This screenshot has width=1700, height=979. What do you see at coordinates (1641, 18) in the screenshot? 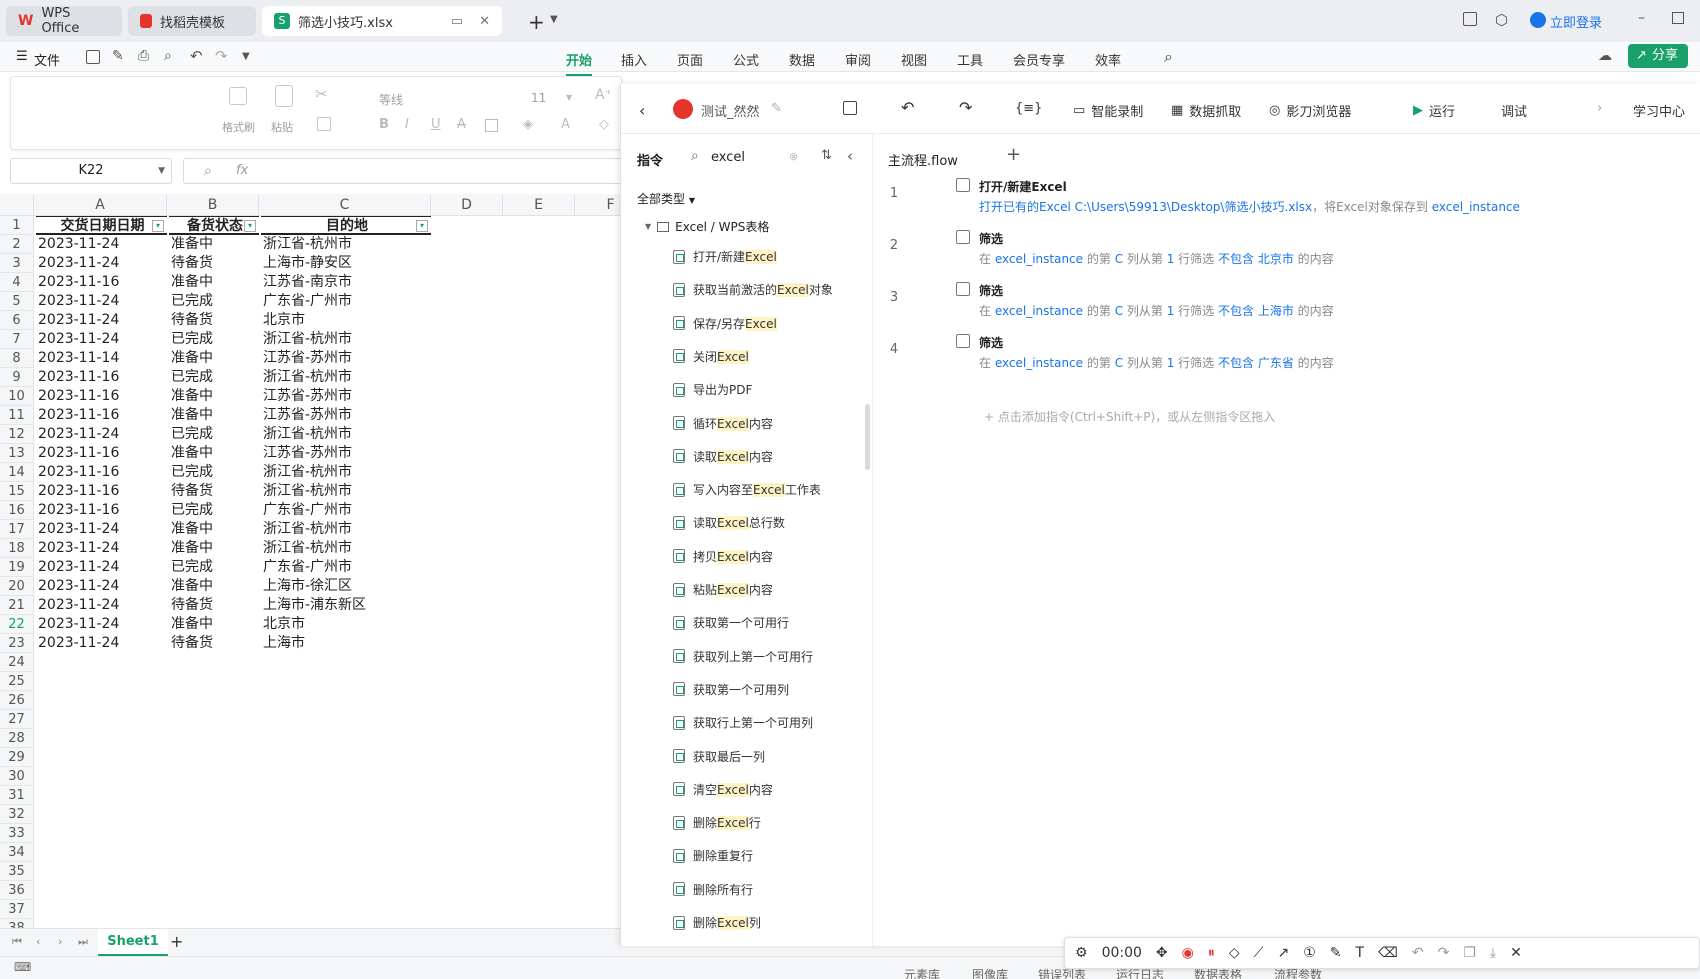
I see `minimize-icon: –` at bounding box center [1641, 18].